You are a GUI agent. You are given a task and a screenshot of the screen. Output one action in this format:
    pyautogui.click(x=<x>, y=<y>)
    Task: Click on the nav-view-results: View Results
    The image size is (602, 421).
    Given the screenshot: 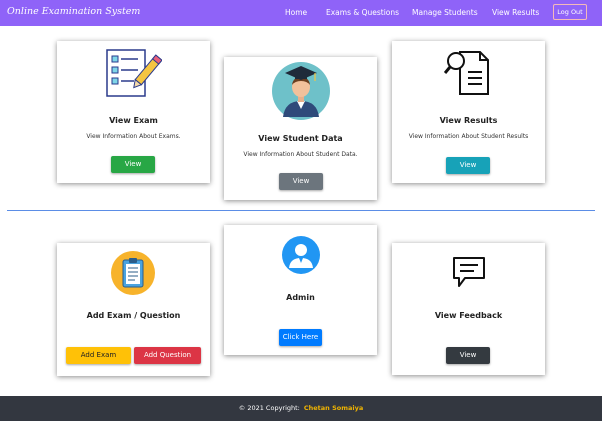 What is the action you would take?
    pyautogui.click(x=515, y=12)
    